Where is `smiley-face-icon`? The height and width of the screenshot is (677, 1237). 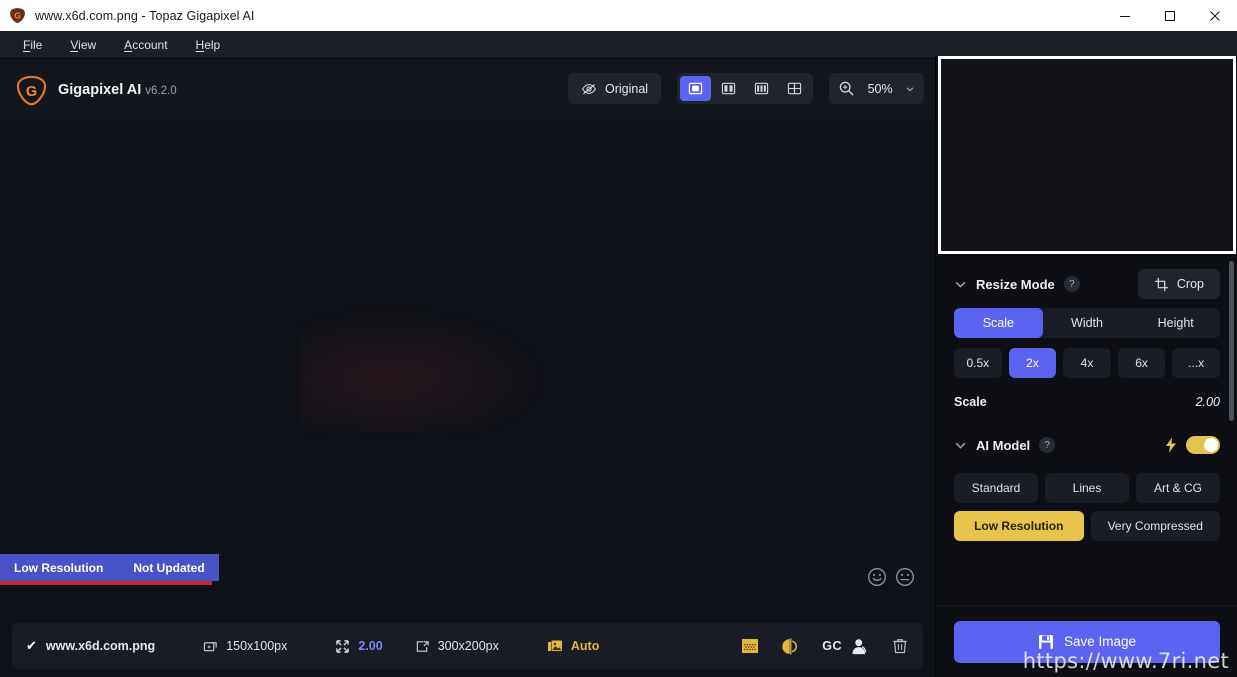 smiley-face-icon is located at coordinates (877, 577).